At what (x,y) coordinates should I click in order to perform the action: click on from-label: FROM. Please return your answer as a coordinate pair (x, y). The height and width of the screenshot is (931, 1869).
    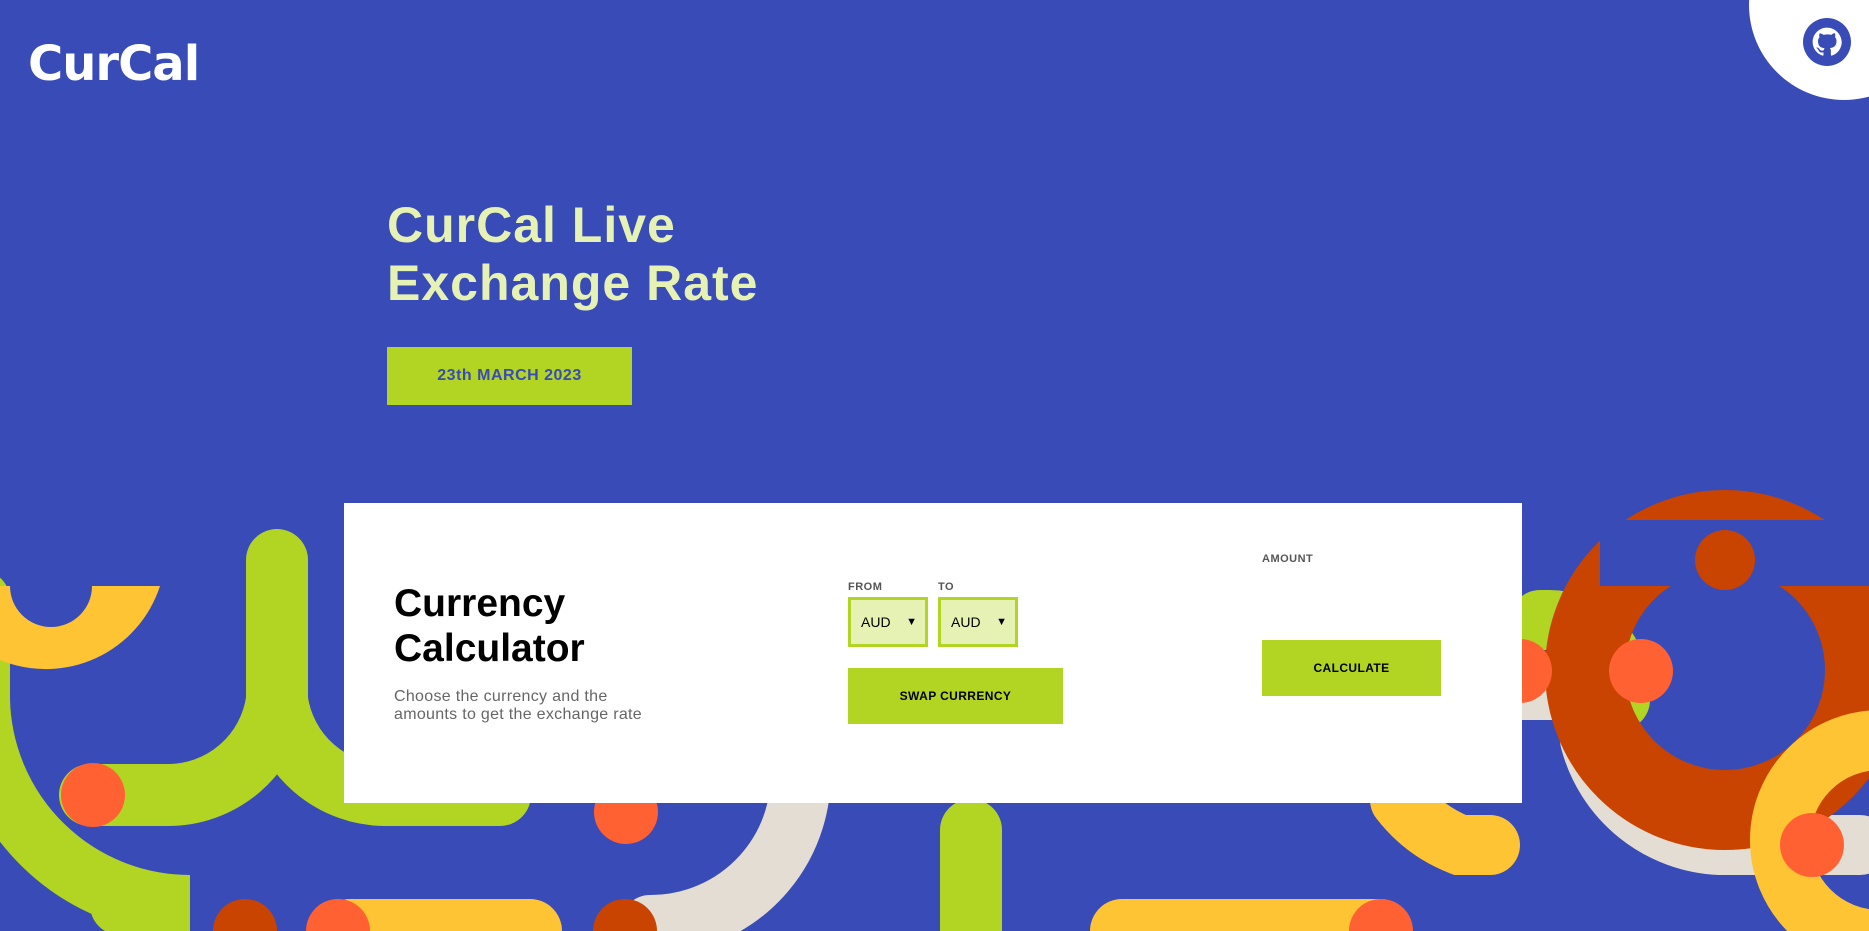
    Looking at the image, I should click on (865, 587).